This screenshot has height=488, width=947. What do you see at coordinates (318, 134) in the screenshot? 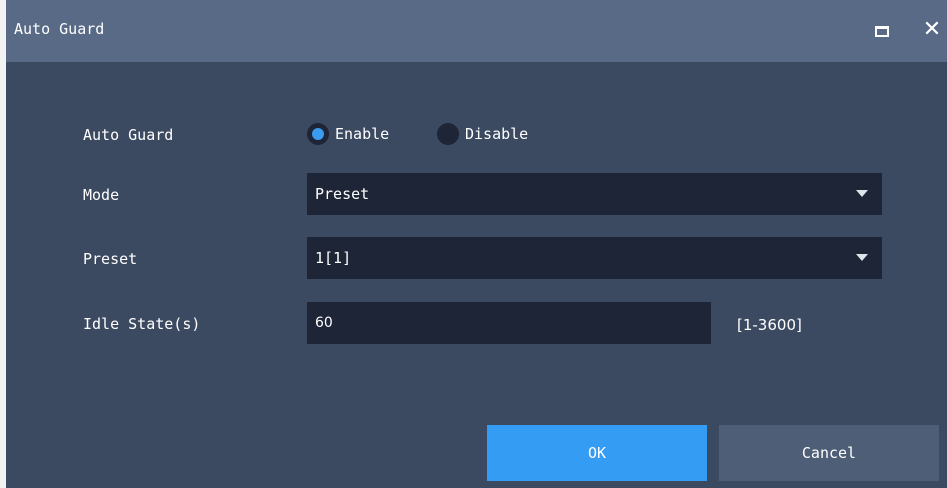
I see `radio-checked-icon` at bounding box center [318, 134].